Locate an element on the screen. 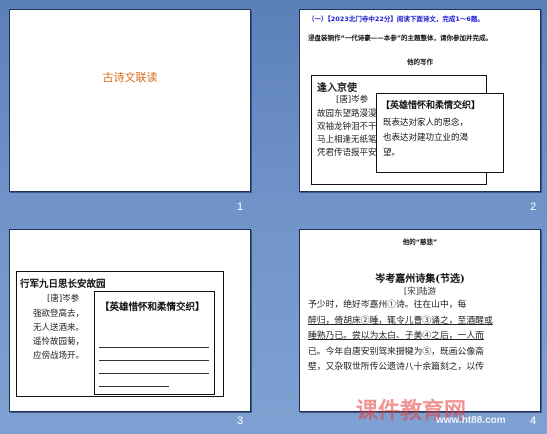  annotation-text: 既表达对家人的思念， 也表达对建功立业的渴 望。 is located at coordinates (425, 138).